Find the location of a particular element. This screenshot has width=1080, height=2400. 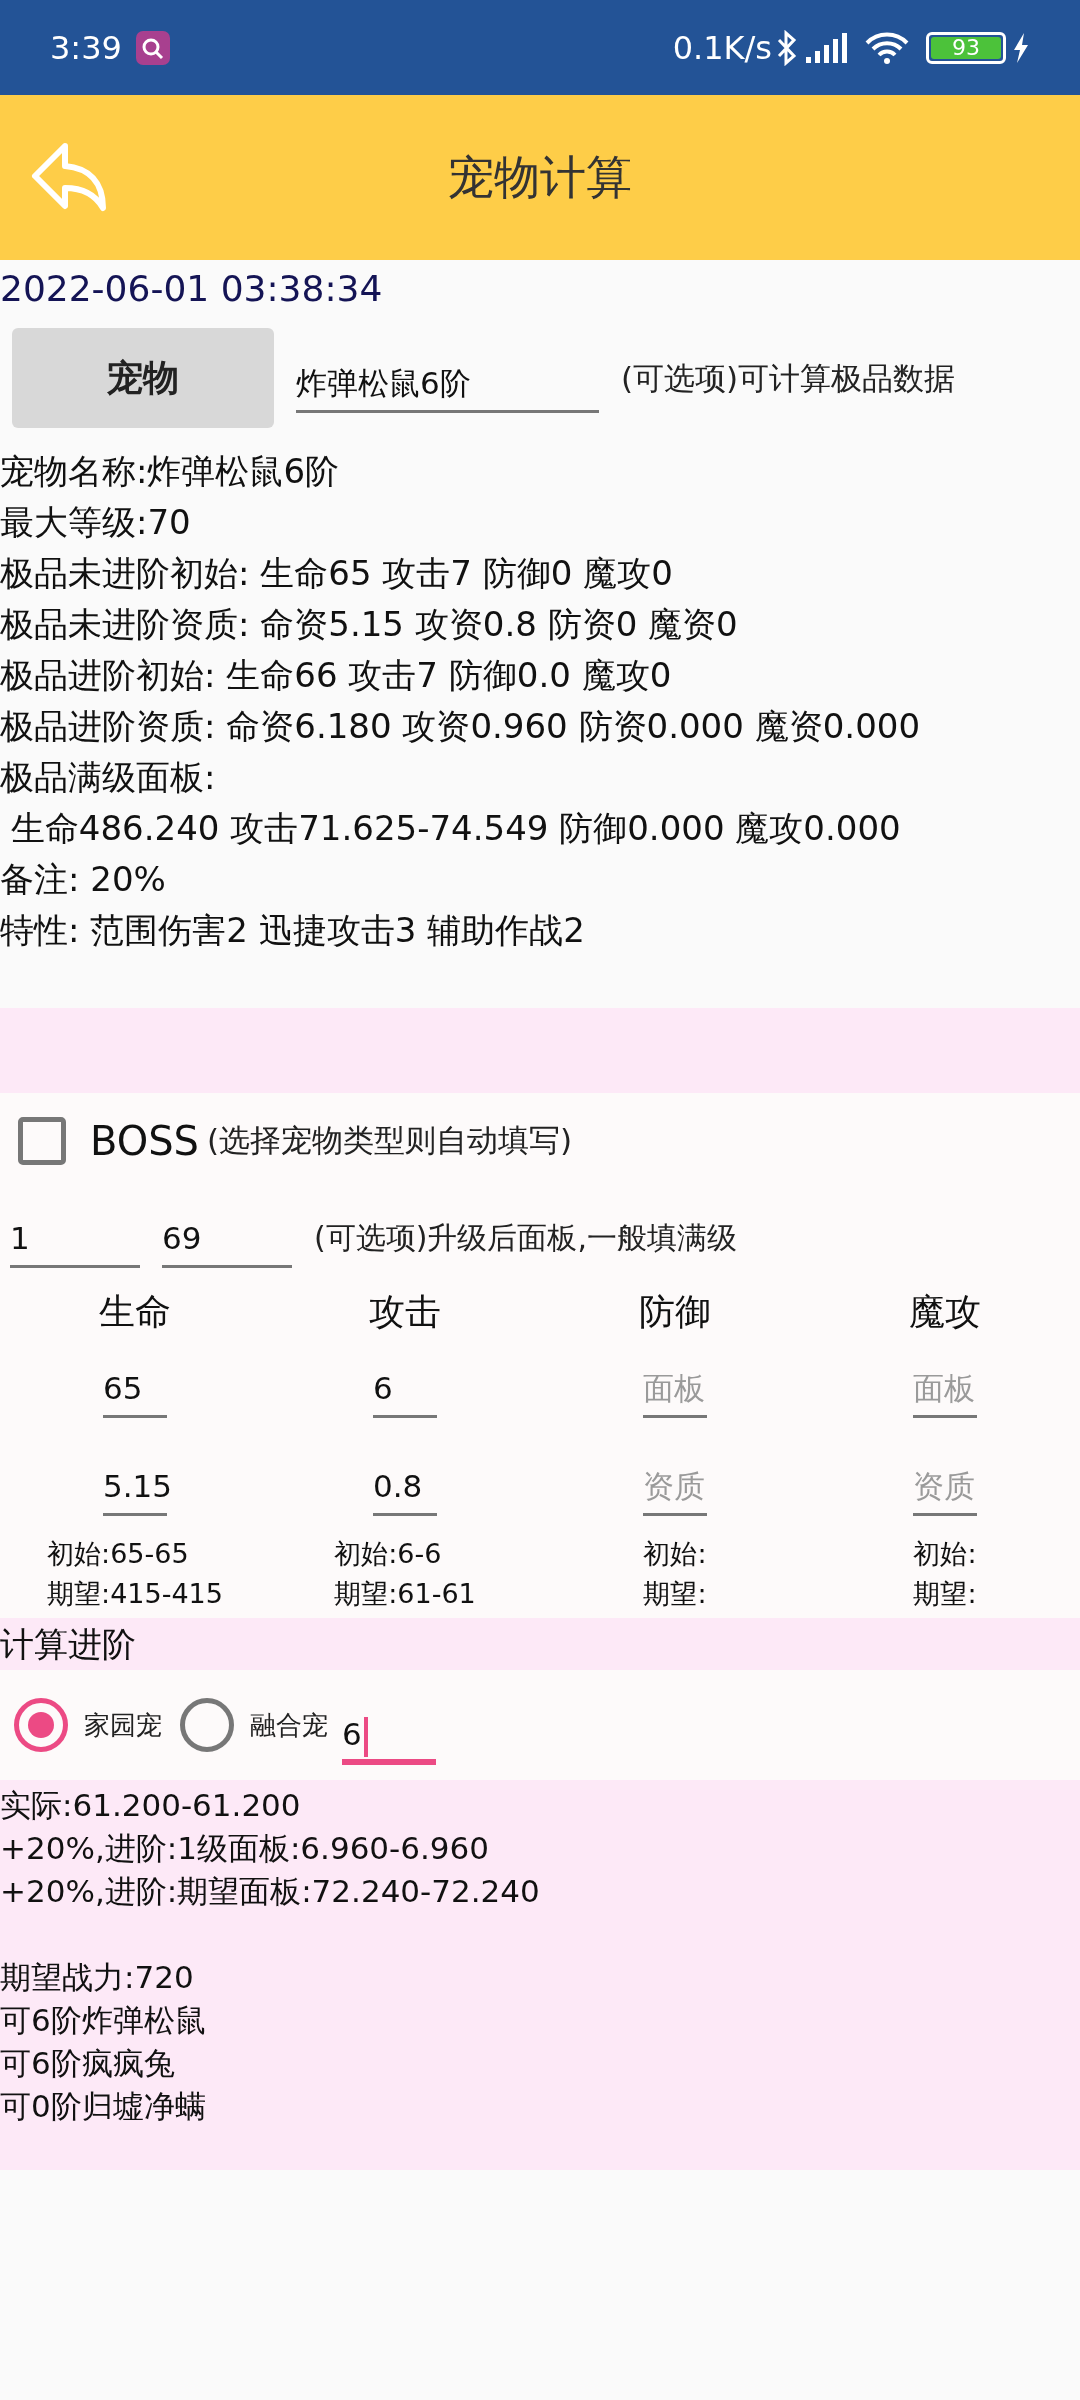

expected-range: 期望:61-61 is located at coordinates (405, 1594).